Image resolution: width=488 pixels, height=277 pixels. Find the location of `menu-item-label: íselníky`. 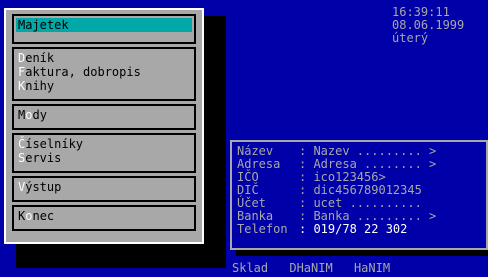

menu-item-label: íselníky is located at coordinates (54, 144).